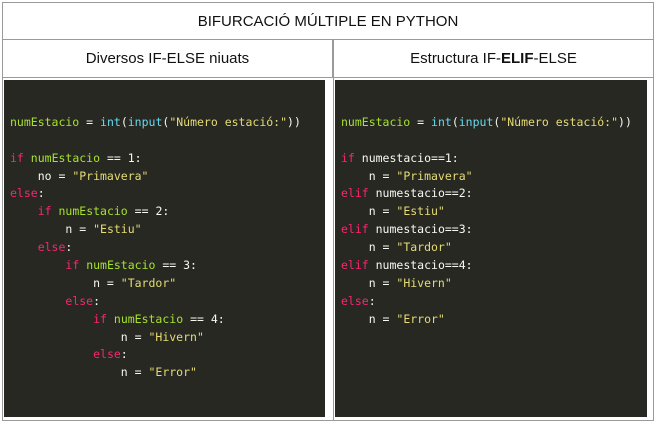  What do you see at coordinates (93, 282) in the screenshot?
I see `left-code-line: n = "Tardor"` at bounding box center [93, 282].